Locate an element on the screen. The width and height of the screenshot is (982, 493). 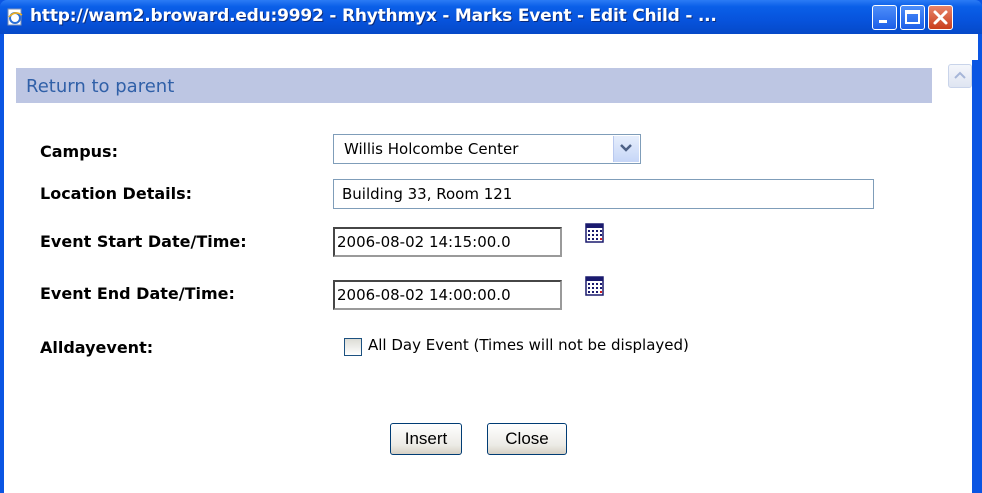
maximize-icon is located at coordinates (912, 17).